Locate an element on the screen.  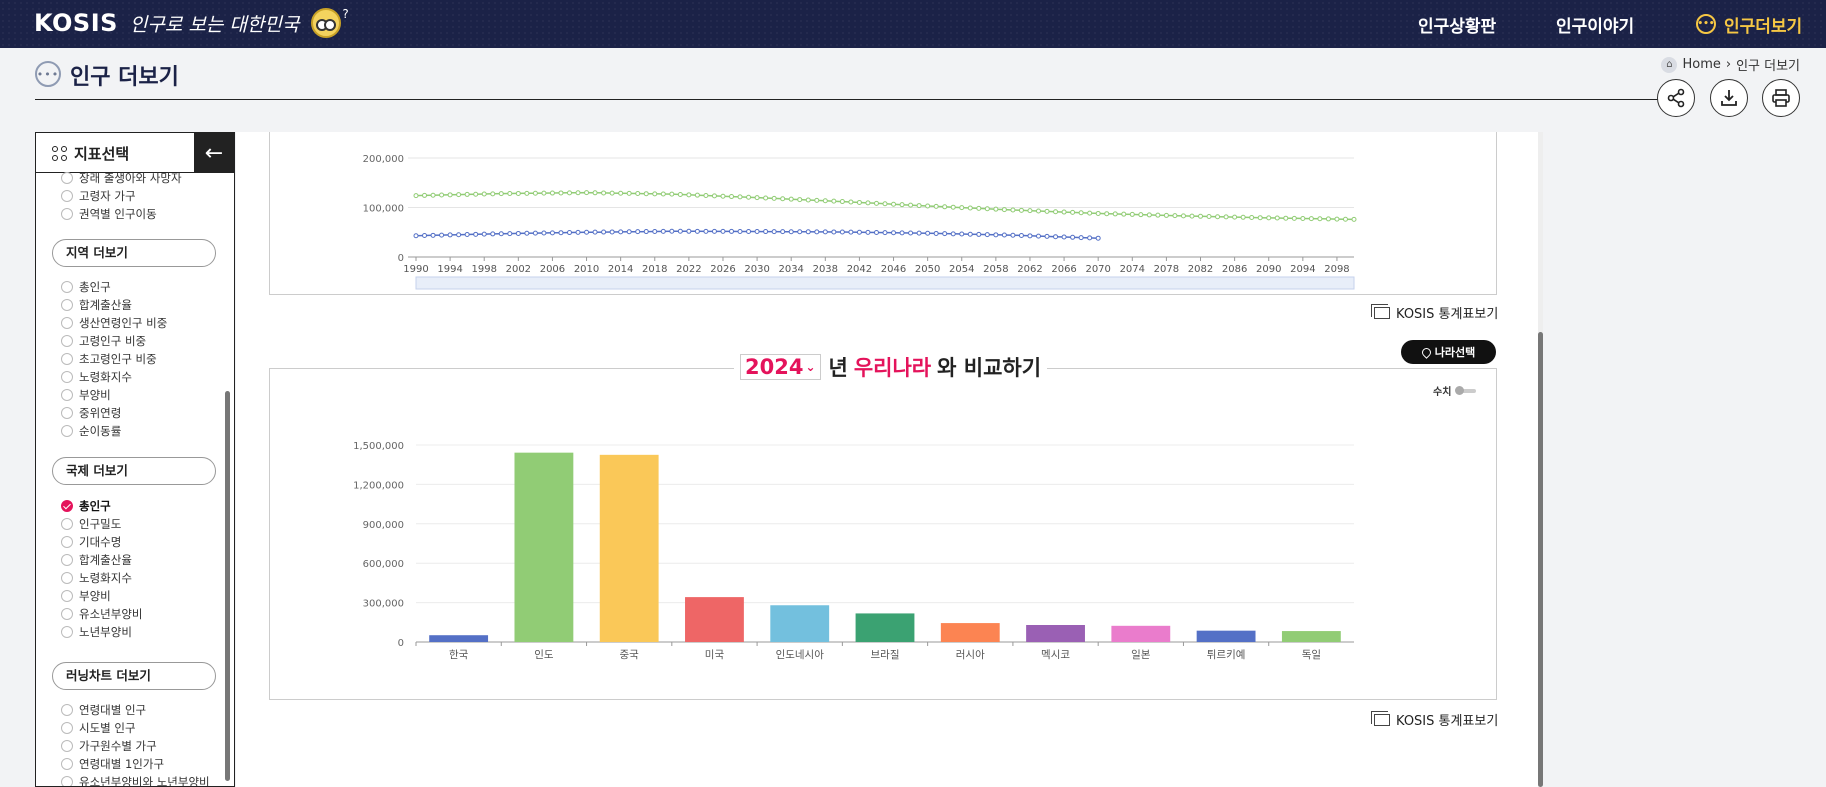
home-icon: ⌂ is located at coordinates (1669, 64).